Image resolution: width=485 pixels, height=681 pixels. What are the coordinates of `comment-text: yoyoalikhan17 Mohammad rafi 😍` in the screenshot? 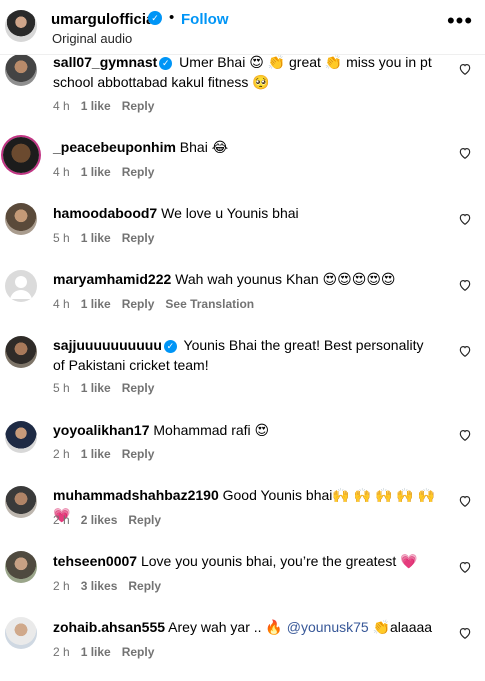 It's located at (245, 430).